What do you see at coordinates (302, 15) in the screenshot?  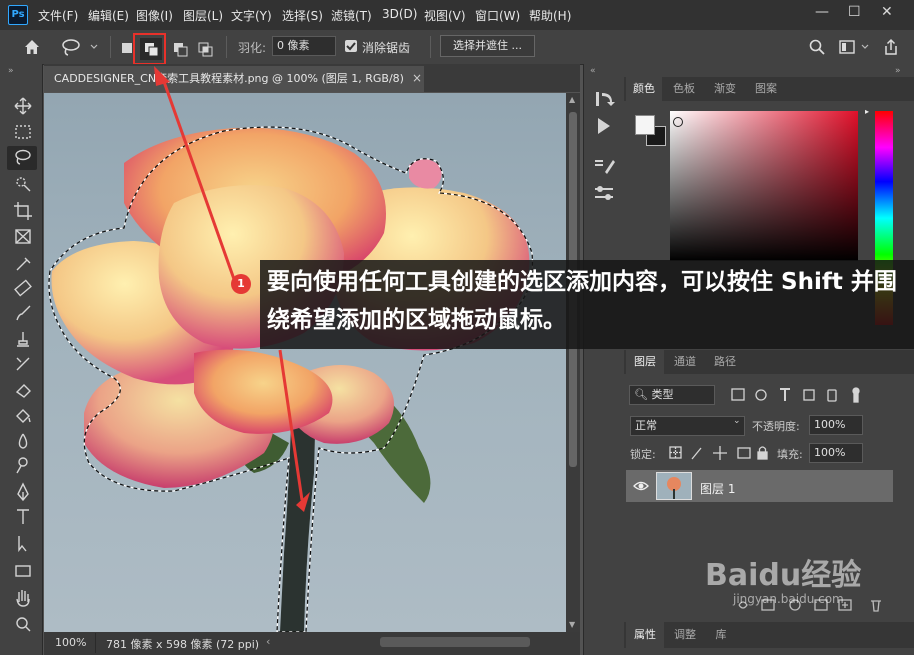 I see `menu-select: 选择(S)` at bounding box center [302, 15].